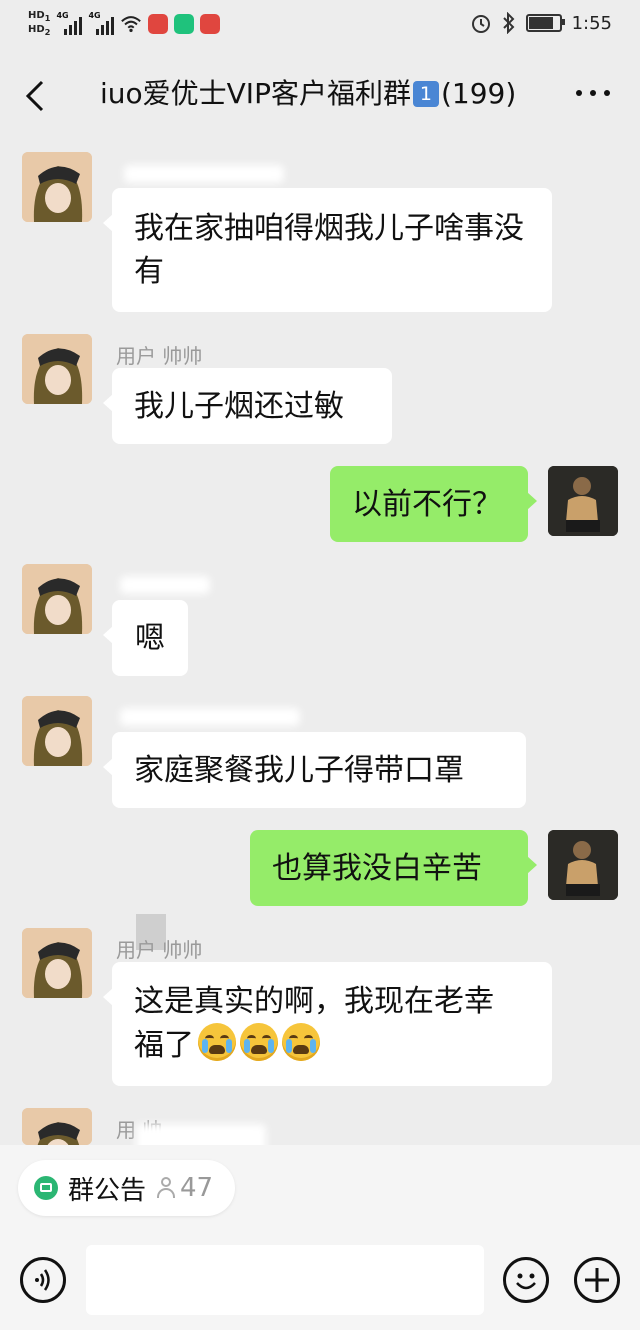  I want to click on status-bar: HD1 HD2 4G 4G 1:55, so click(320, 25).